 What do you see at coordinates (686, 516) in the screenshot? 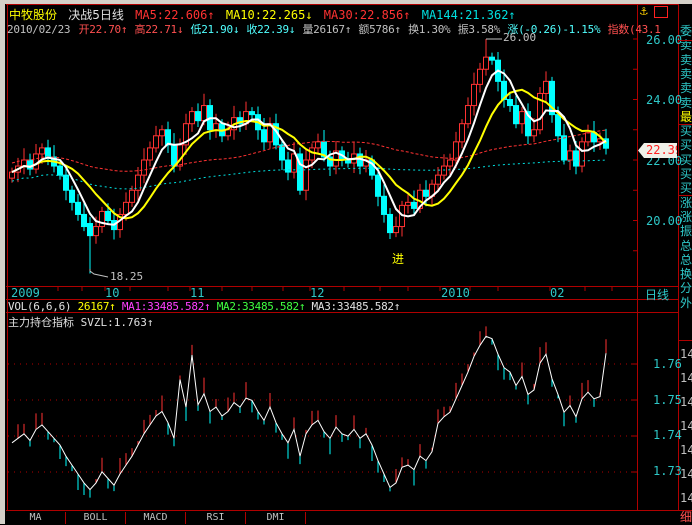
I see `tick-detail-label: 细` at bounding box center [686, 516].